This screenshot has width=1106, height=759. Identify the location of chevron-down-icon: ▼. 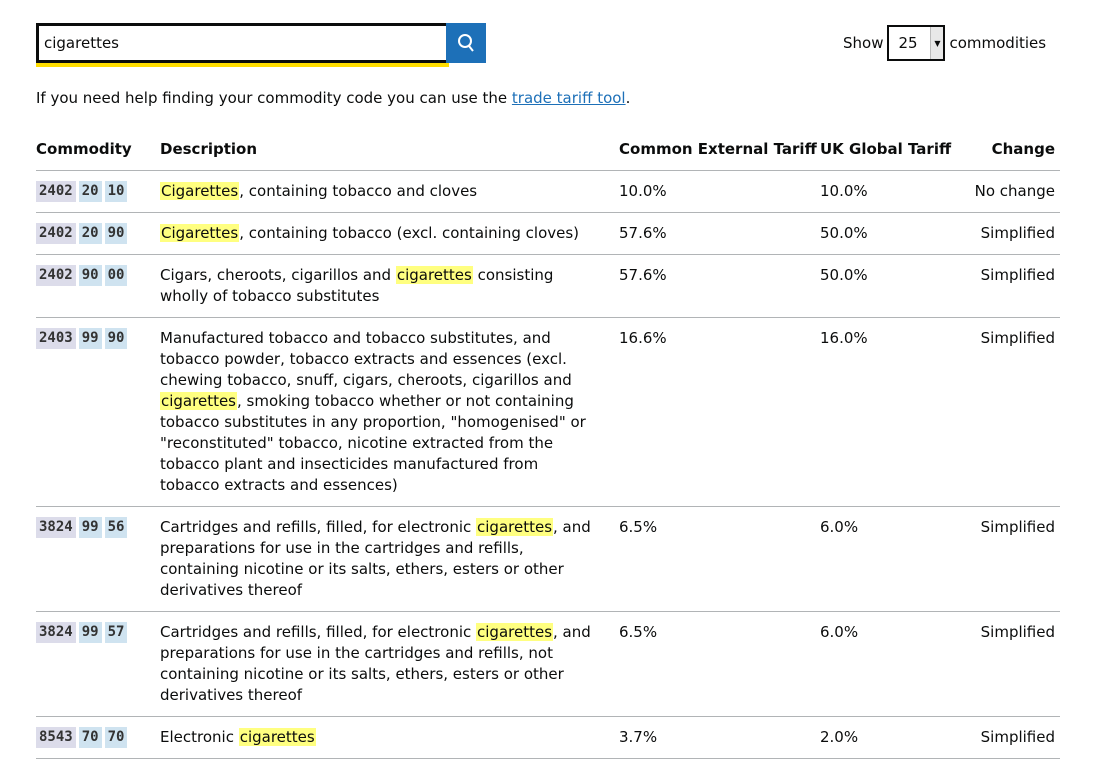
(937, 43).